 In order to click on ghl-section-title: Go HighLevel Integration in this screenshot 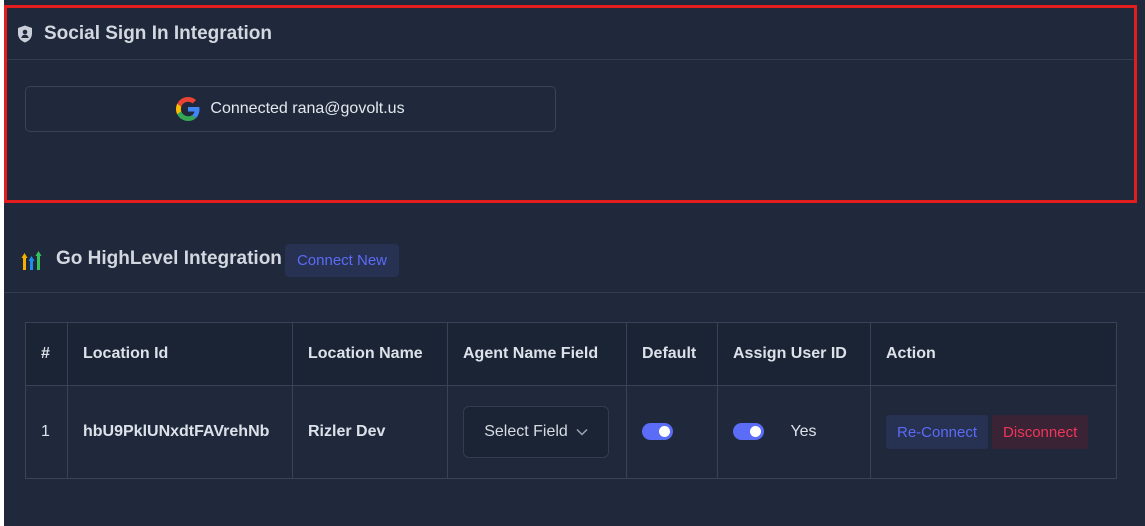, I will do `click(169, 258)`.